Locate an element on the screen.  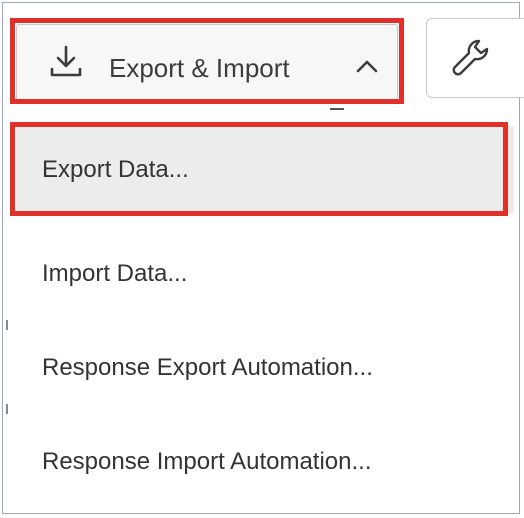
divider-mark is located at coordinates (337, 109).